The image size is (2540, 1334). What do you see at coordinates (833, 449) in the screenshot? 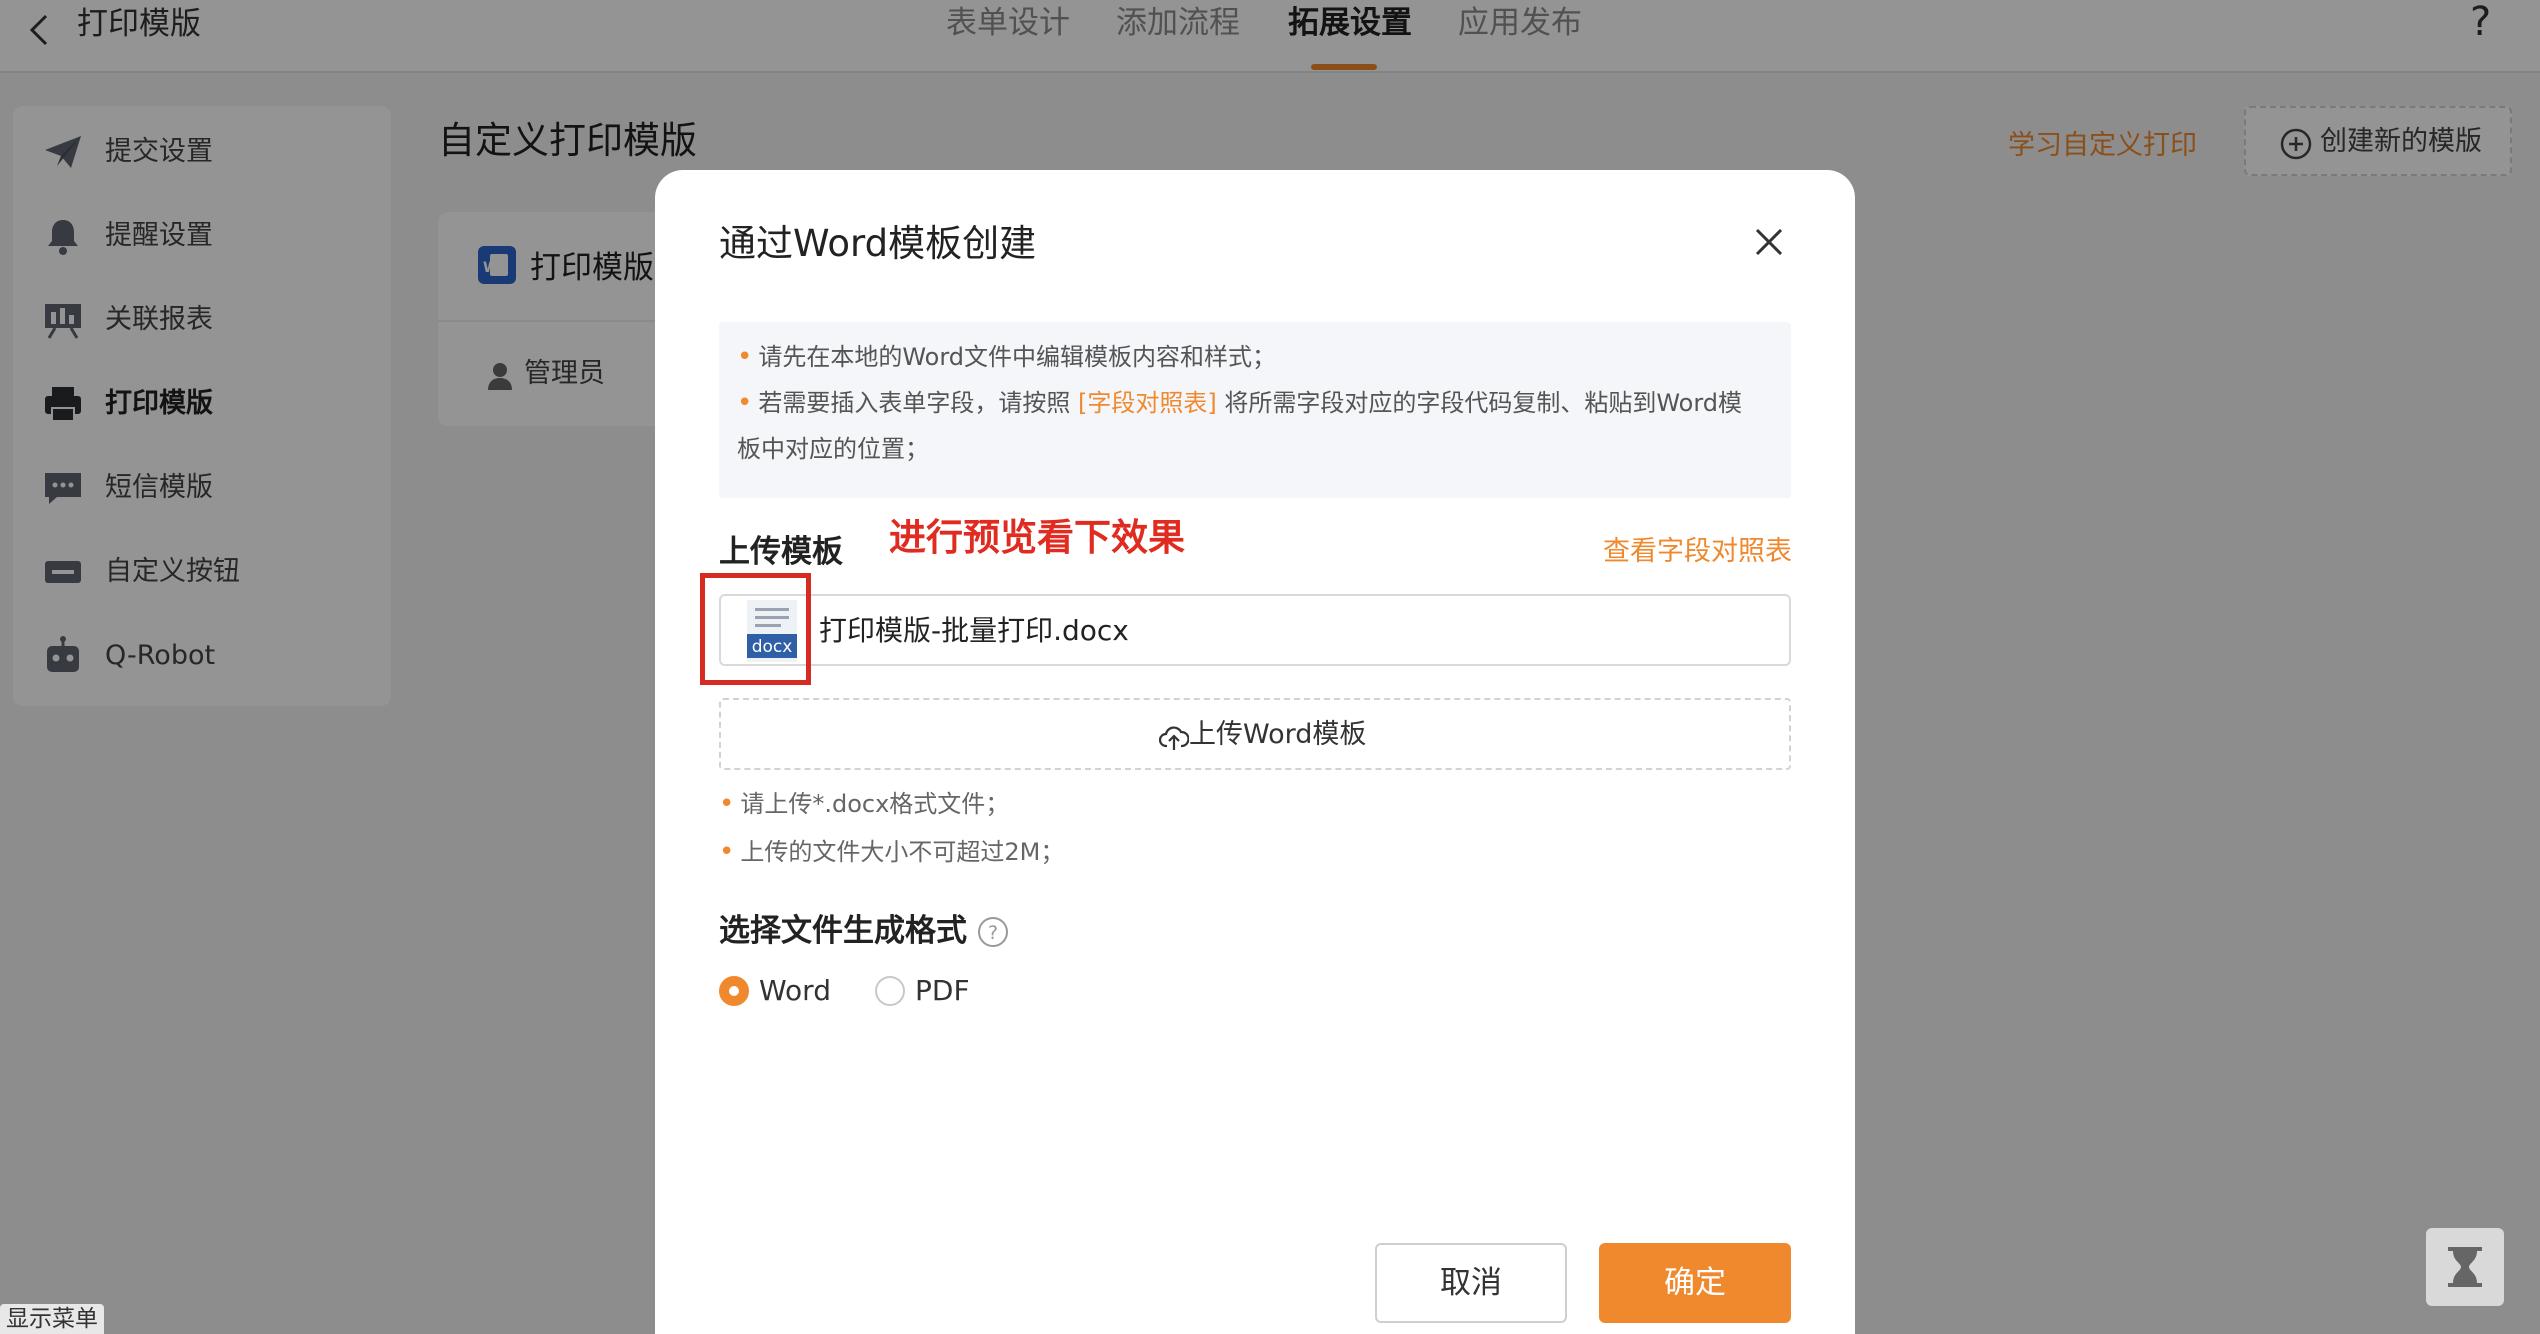
I see `tip-line-3: 板中对应的位置；` at bounding box center [833, 449].